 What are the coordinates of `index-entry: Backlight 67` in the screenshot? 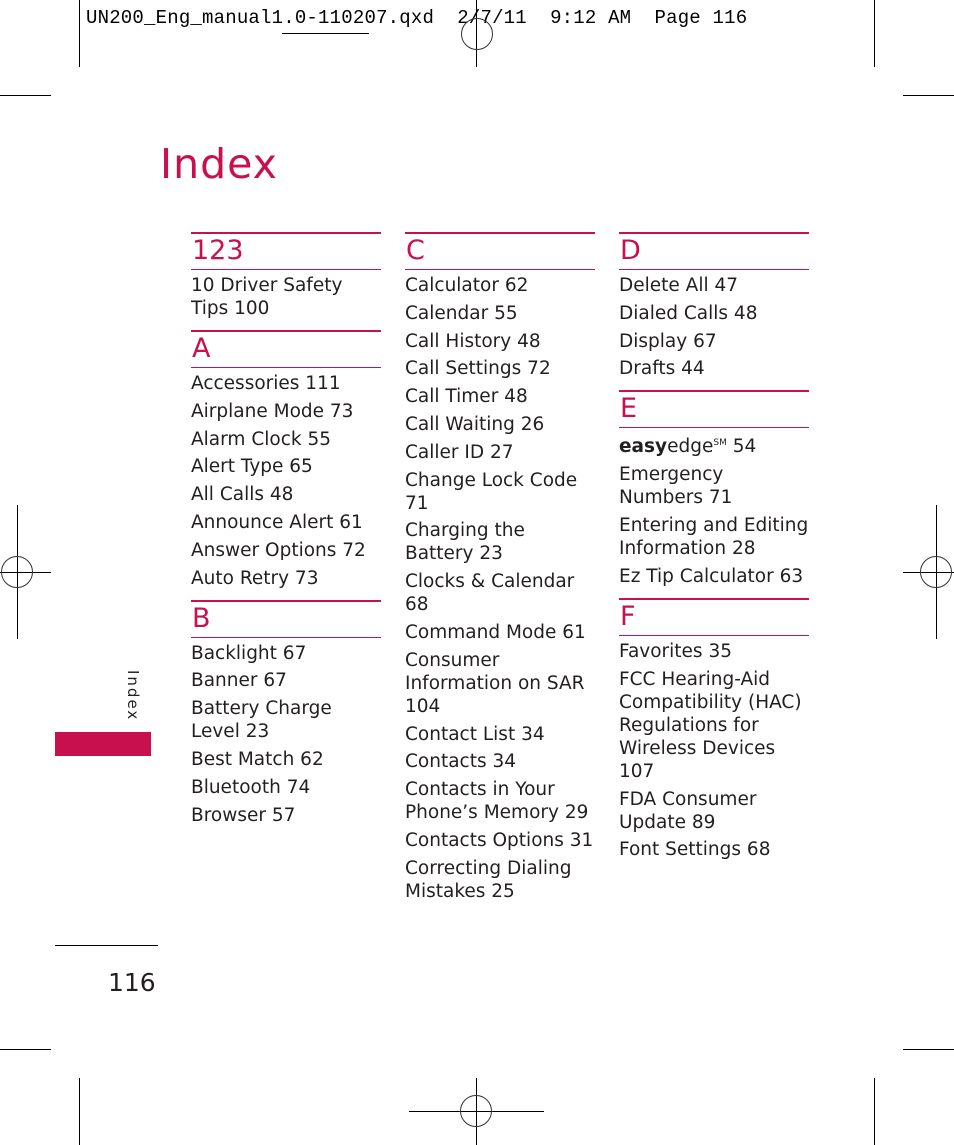 It's located at (249, 653).